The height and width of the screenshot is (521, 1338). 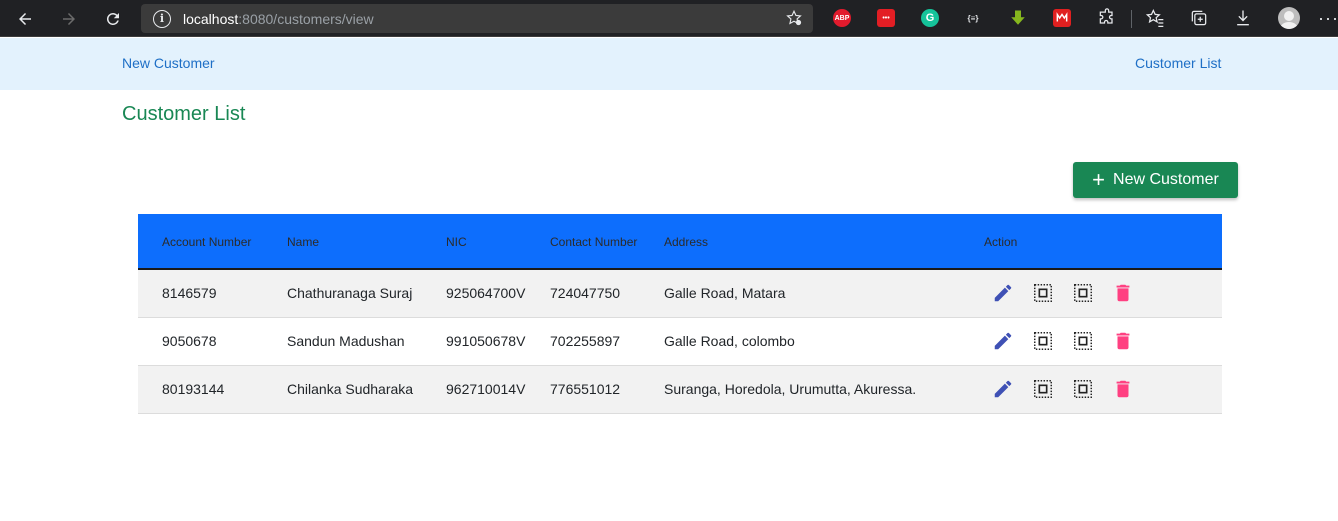 I want to click on cell-address: Galle Road, colombo, so click(x=729, y=341).